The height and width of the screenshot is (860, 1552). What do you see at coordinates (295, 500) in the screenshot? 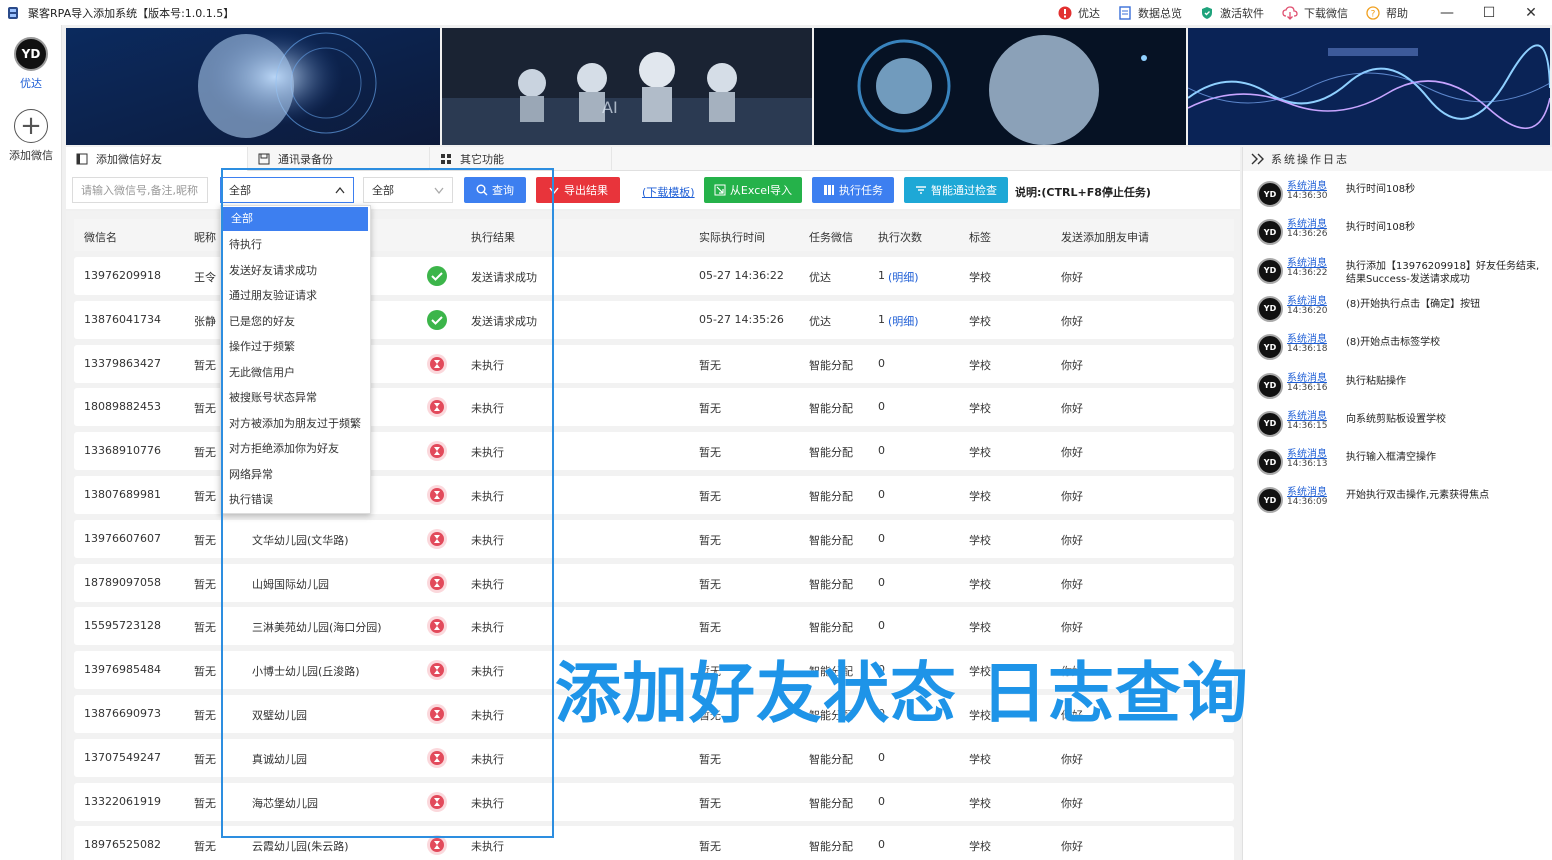
I see `dropdown-option: 执行错误` at bounding box center [295, 500].